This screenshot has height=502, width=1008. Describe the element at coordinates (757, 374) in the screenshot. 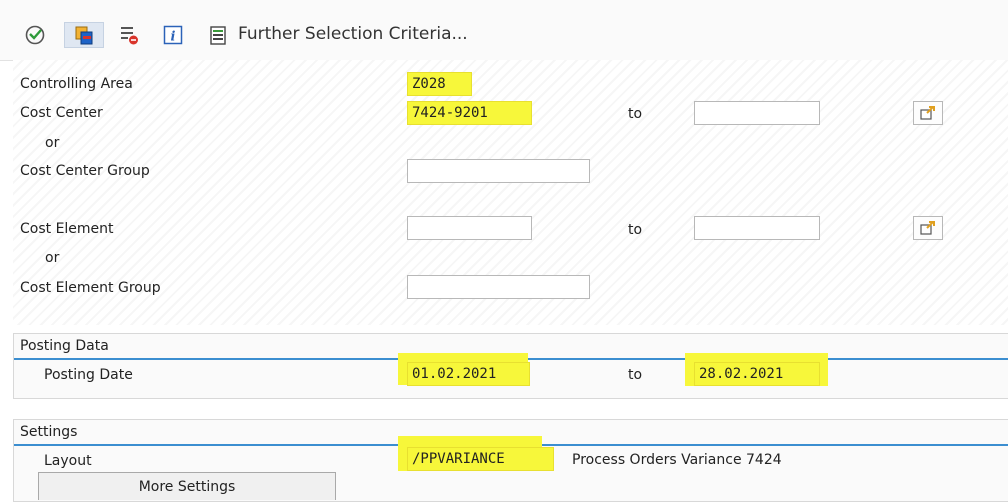

I see `posting-date-to-input: 28.02.2021` at that location.